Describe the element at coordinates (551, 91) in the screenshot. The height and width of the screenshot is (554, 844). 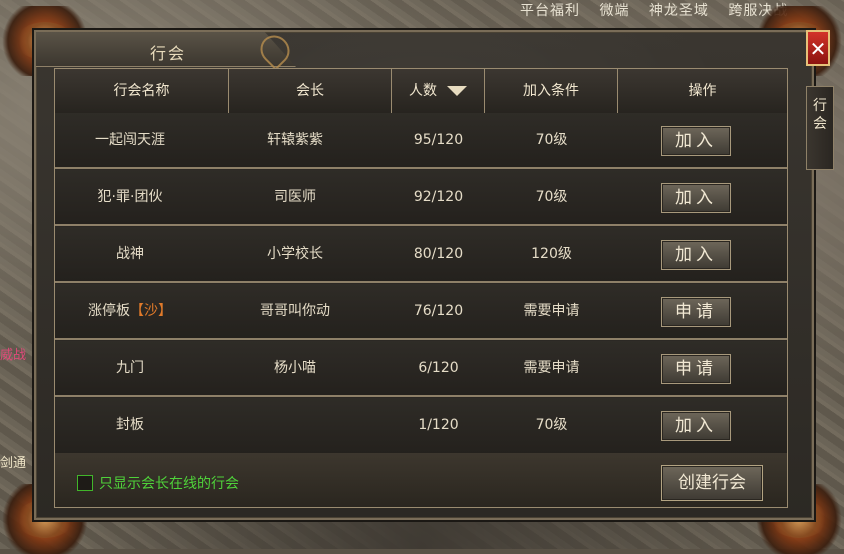
I see `header-join-condition: 加入条件` at that location.